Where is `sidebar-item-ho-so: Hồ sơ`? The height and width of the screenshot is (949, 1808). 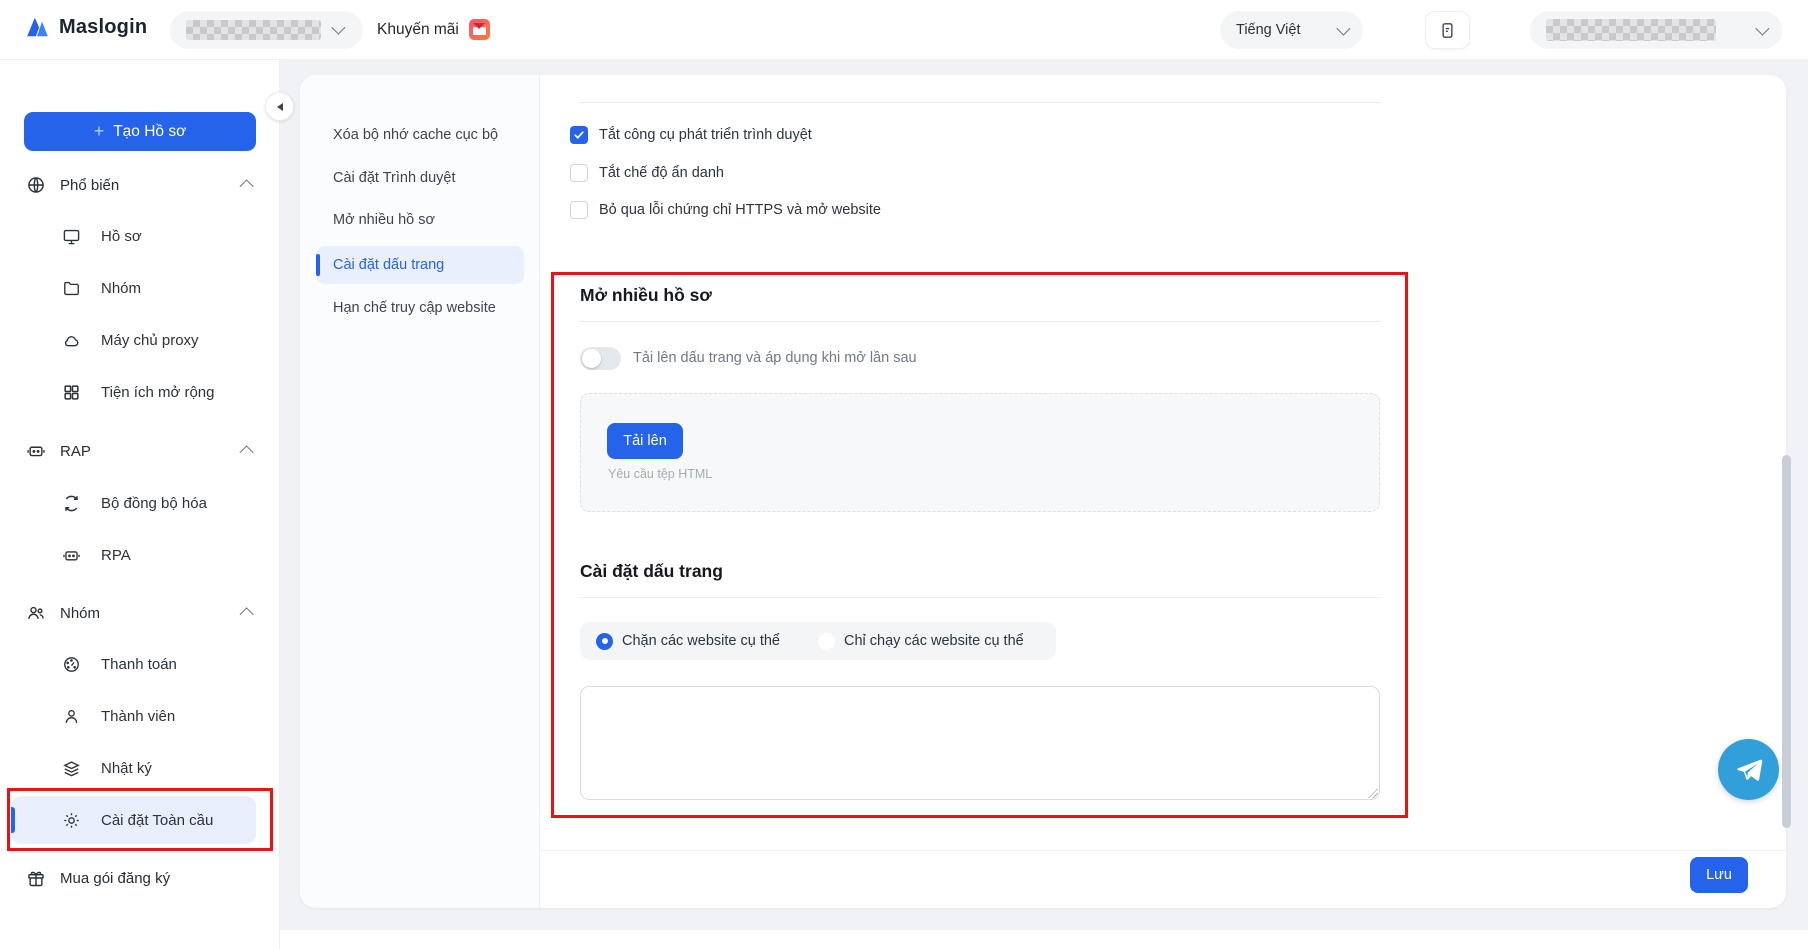
sidebar-item-ho-so: Hồ sơ is located at coordinates (140, 236).